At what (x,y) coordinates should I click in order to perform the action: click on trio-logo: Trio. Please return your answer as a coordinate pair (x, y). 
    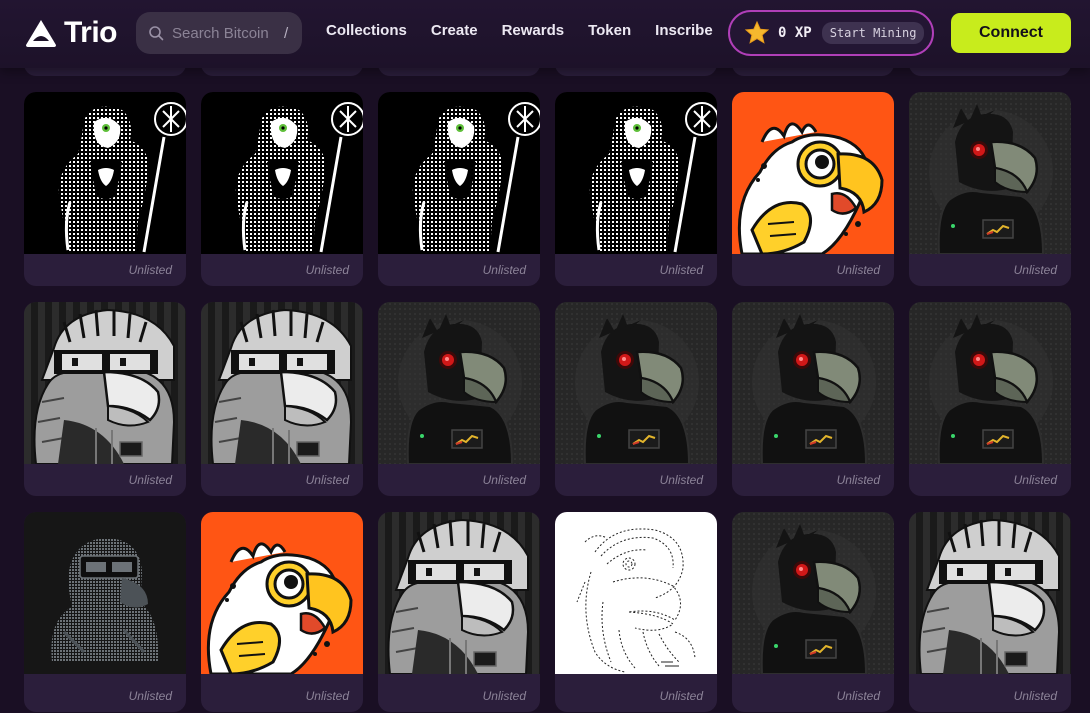
    Looking at the image, I should click on (71, 33).